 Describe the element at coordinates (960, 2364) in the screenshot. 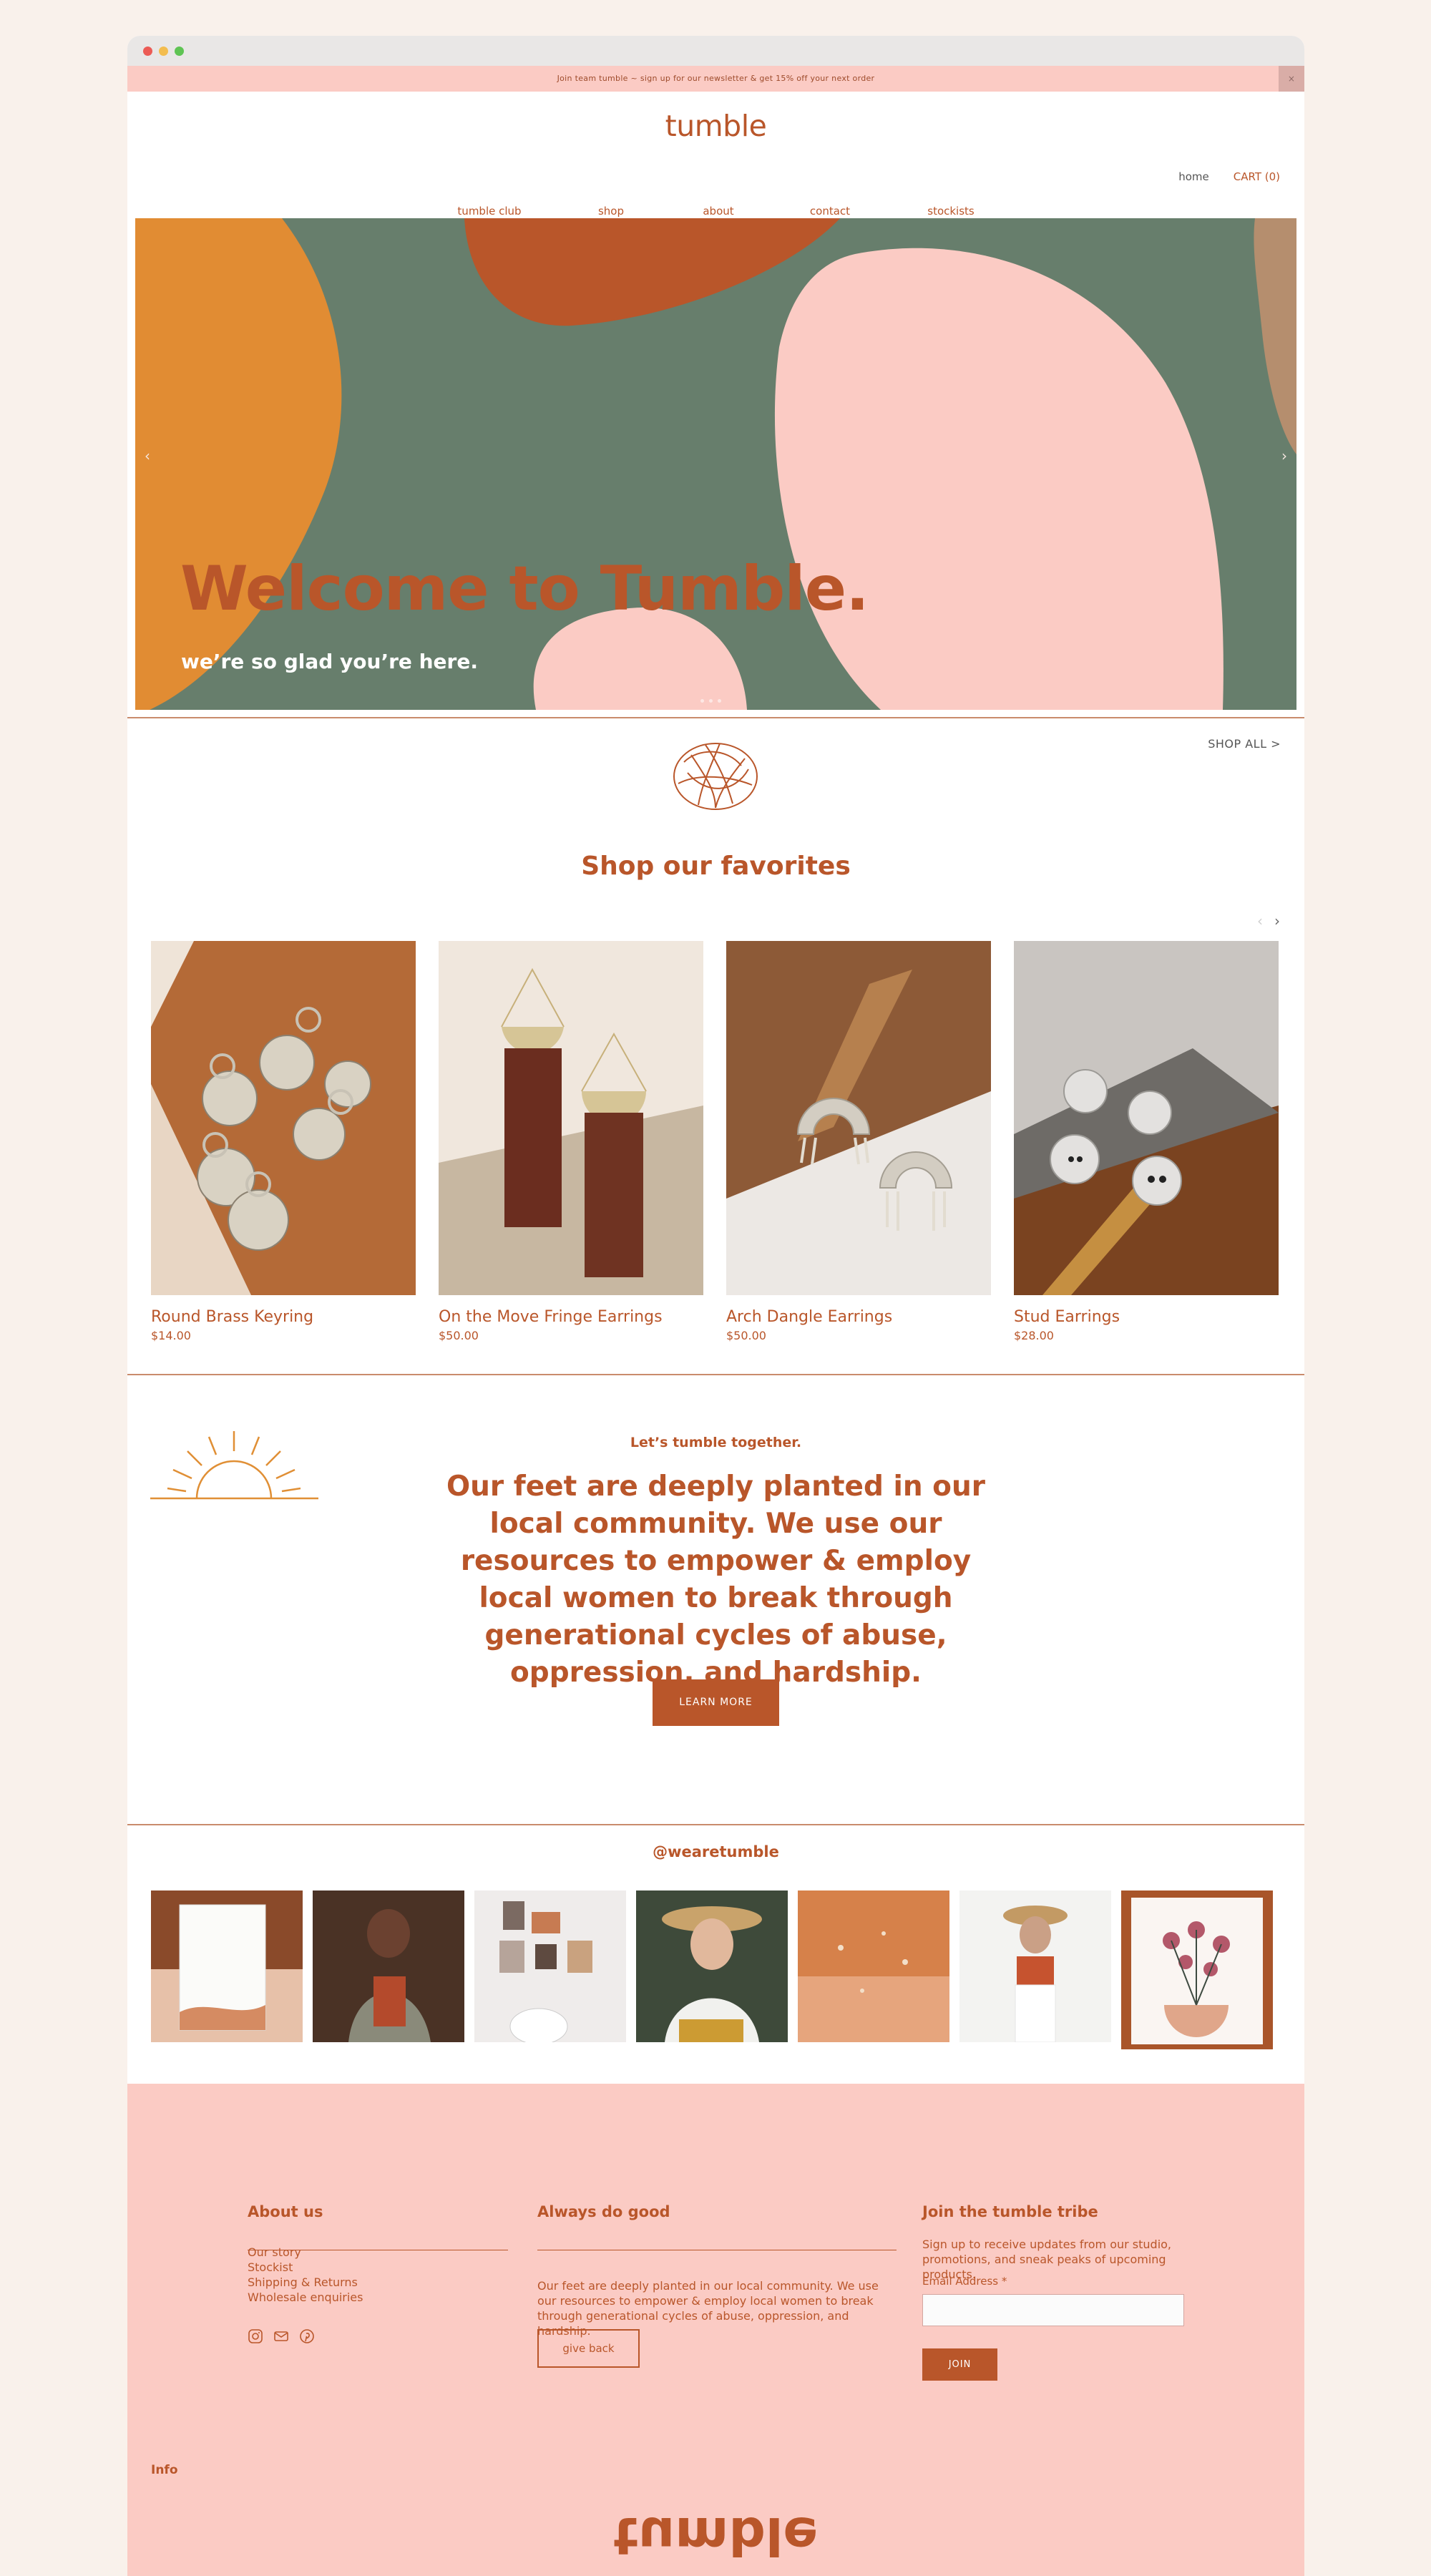

I see `join-button: JOIN` at that location.